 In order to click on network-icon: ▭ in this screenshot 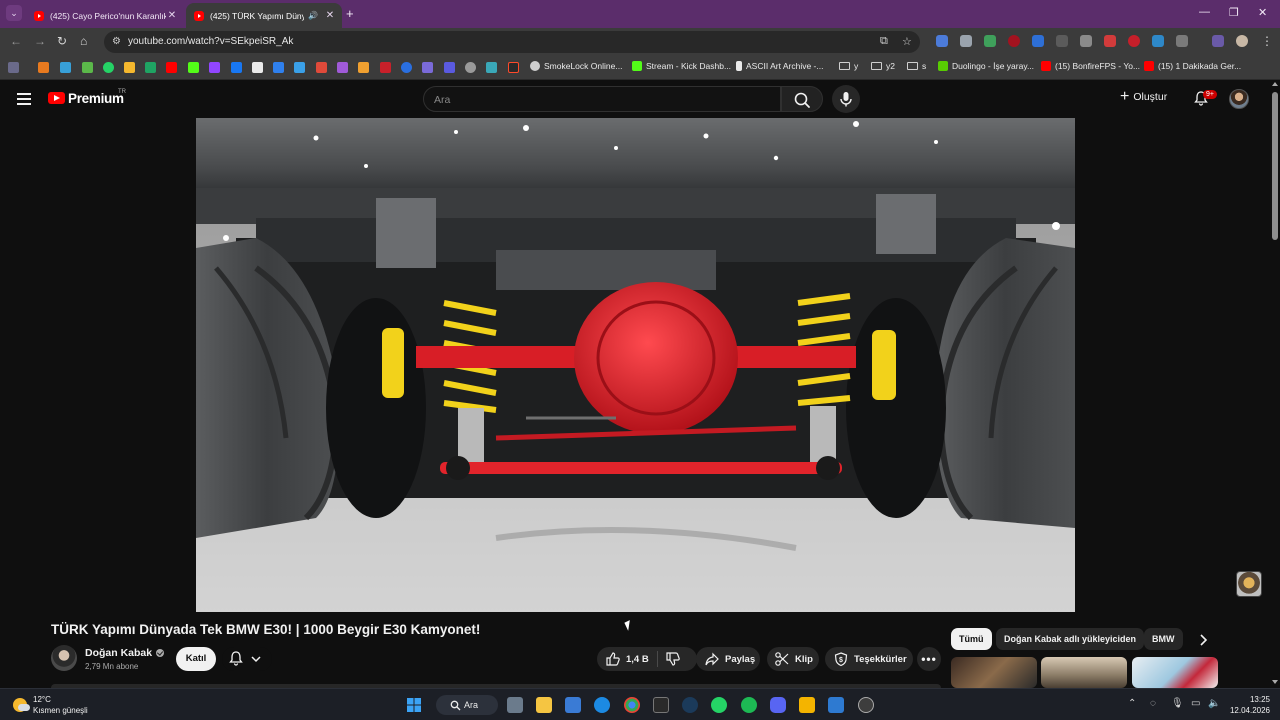, I will do `click(1195, 703)`.